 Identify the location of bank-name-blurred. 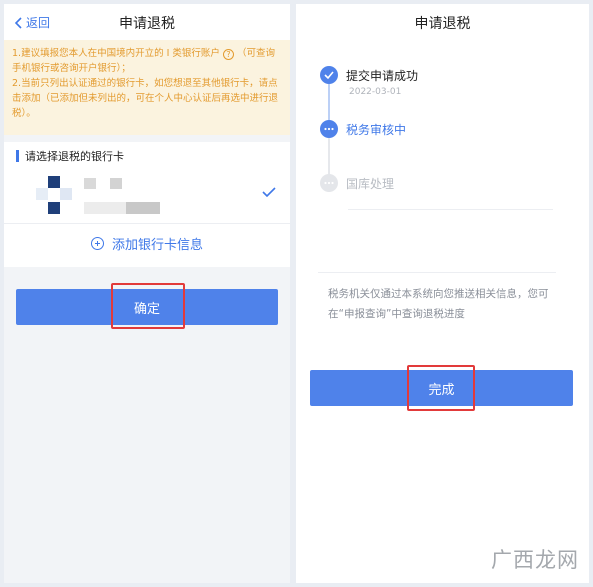
(90, 183).